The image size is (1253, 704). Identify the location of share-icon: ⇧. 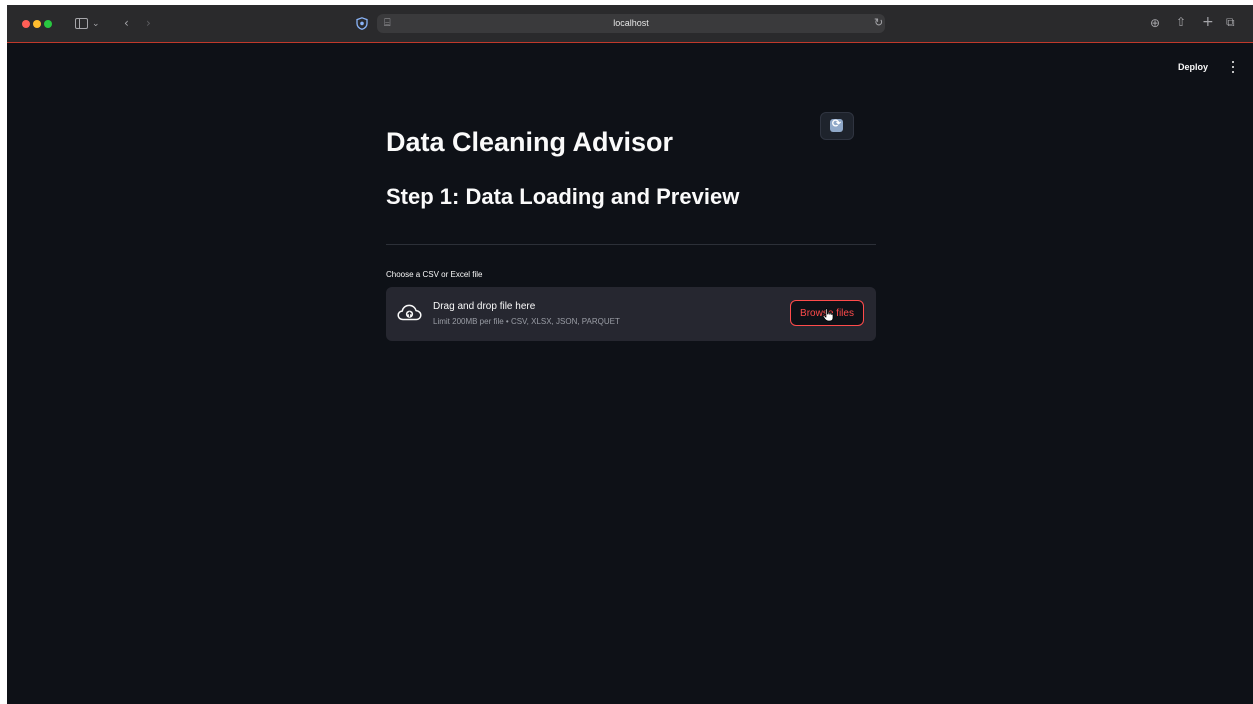
(1181, 22).